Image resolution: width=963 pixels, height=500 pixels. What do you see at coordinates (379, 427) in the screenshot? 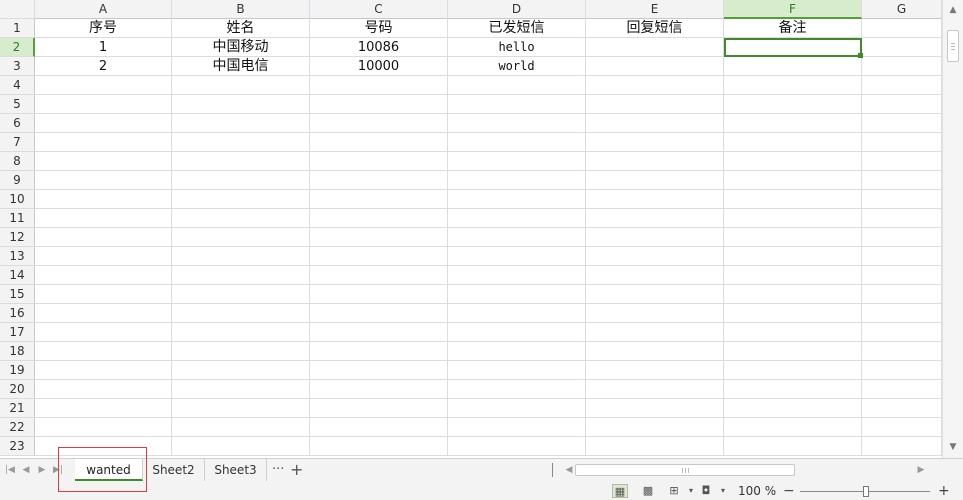
I see `cell-c22` at bounding box center [379, 427].